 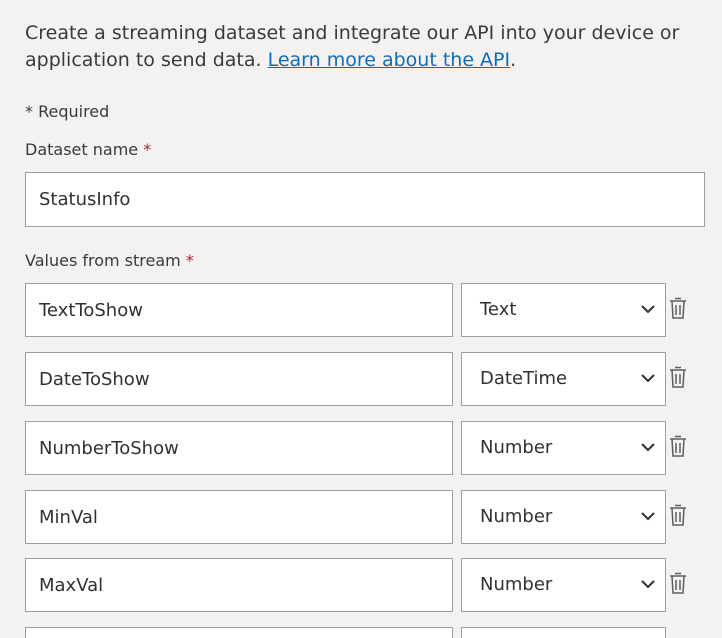 I want to click on value-name-input-partial, so click(x=239, y=632).